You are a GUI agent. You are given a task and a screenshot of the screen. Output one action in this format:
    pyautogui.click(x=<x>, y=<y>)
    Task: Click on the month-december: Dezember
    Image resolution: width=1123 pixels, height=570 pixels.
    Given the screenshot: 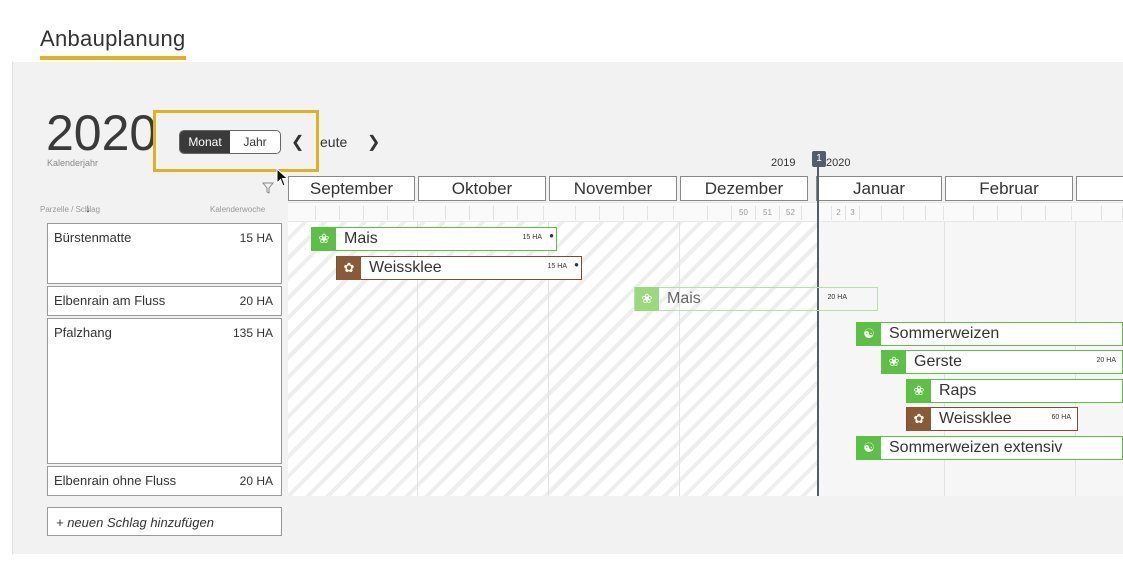 What is the action you would take?
    pyautogui.click(x=744, y=188)
    